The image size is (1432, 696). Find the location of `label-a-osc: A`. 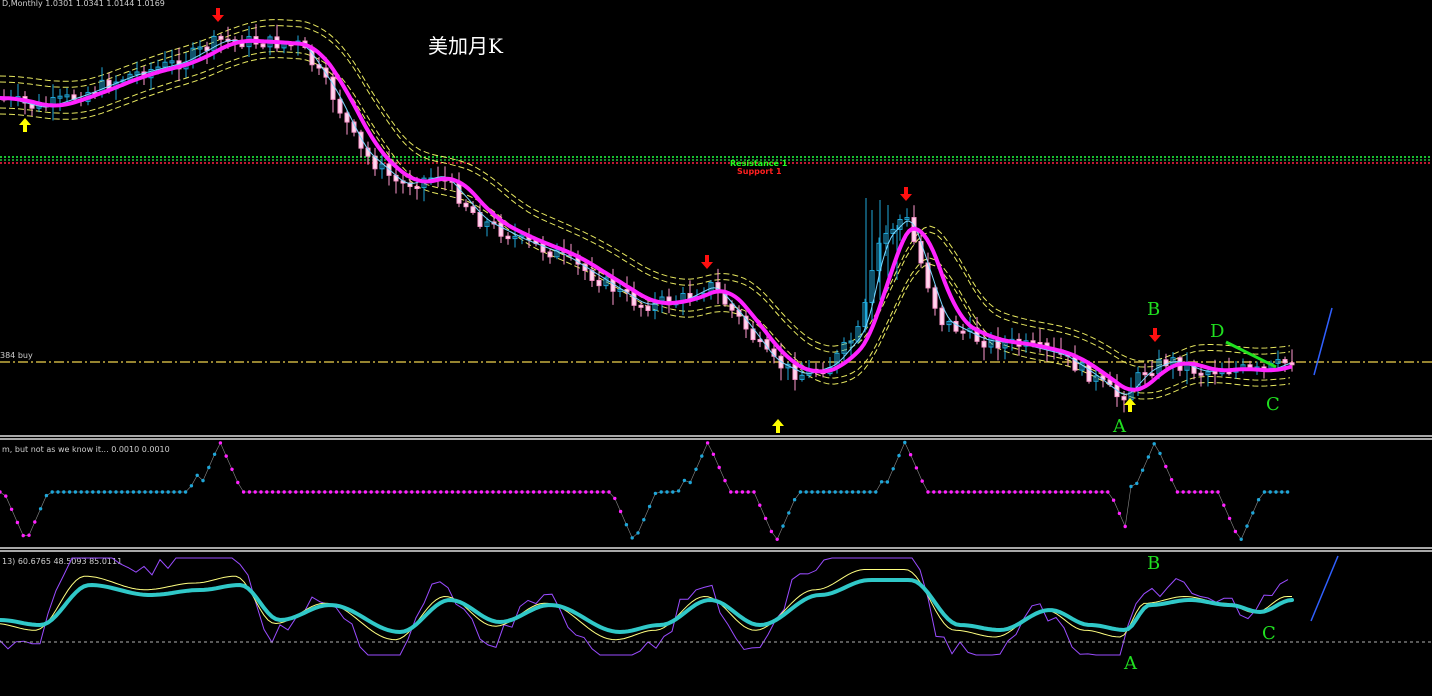

label-a-osc: A is located at coordinates (1130, 663).